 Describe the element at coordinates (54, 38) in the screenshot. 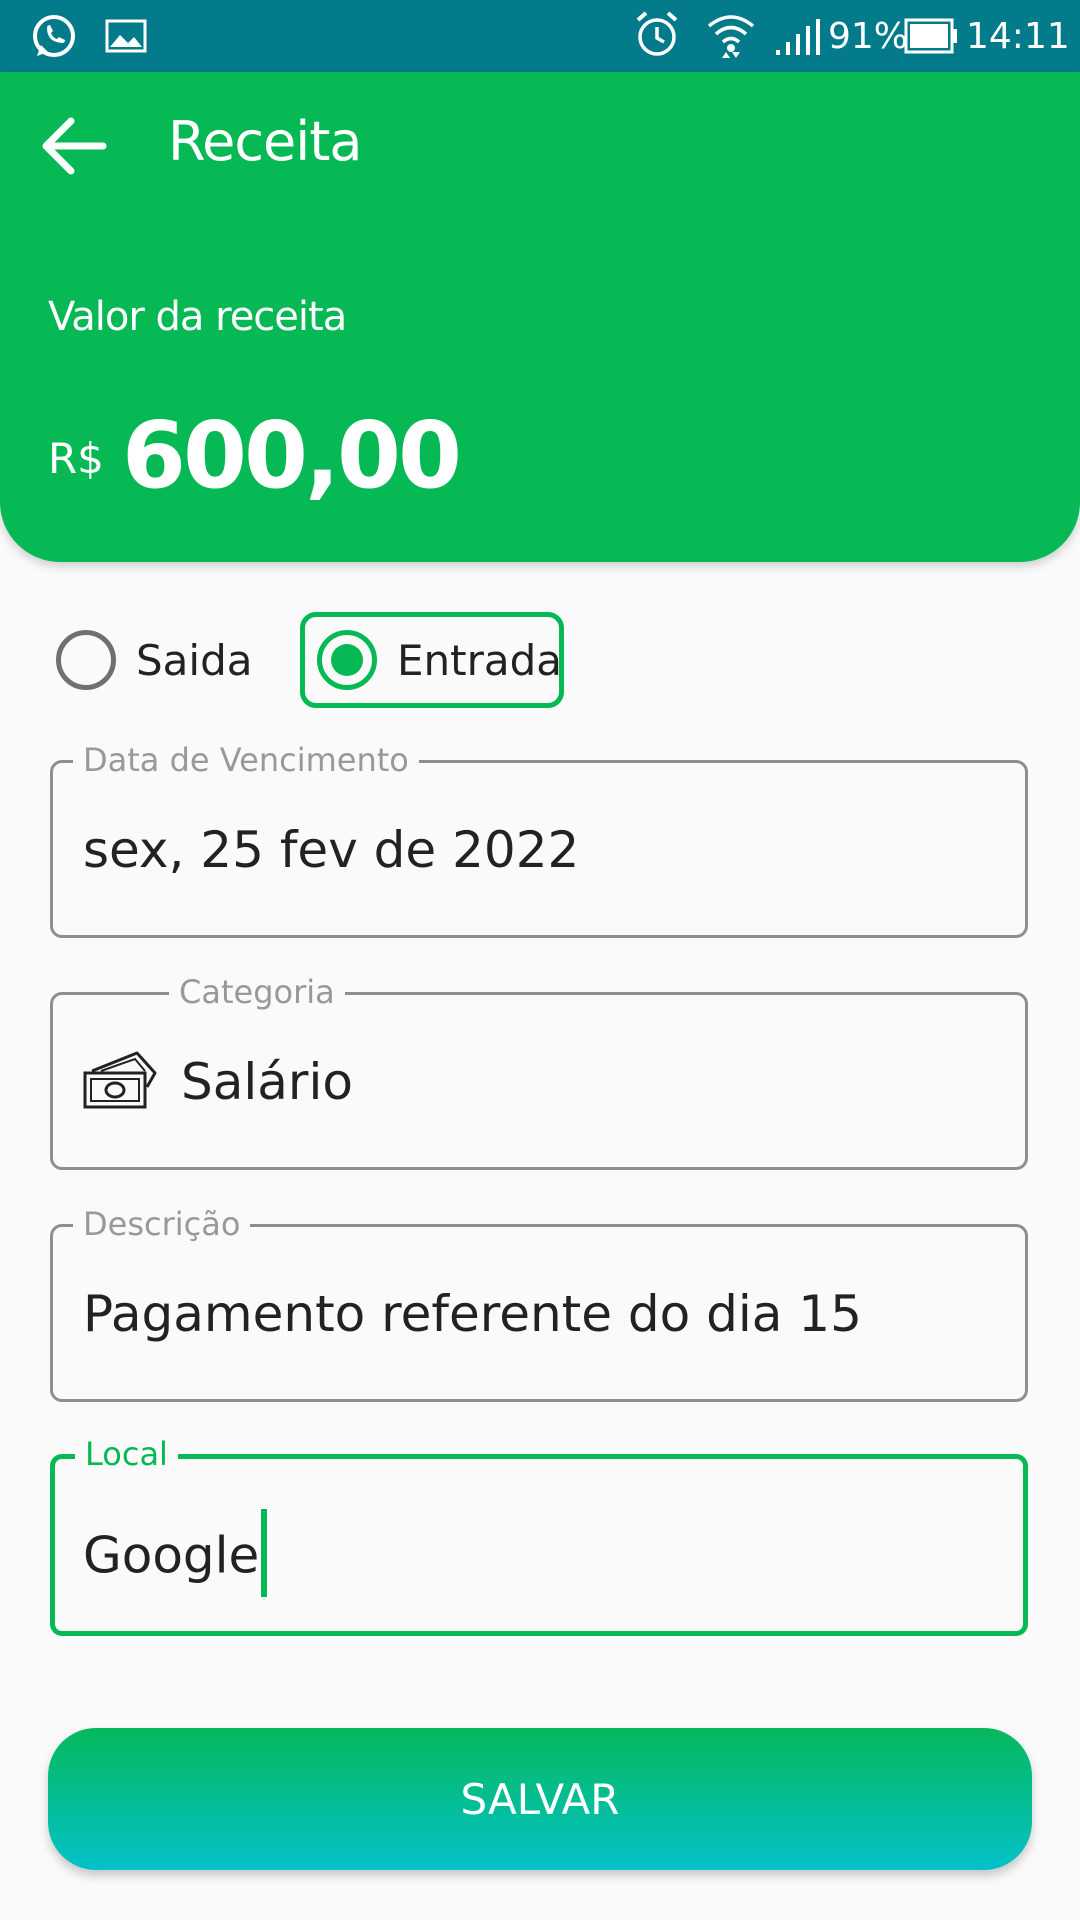

I see `whatsapp-icon` at that location.